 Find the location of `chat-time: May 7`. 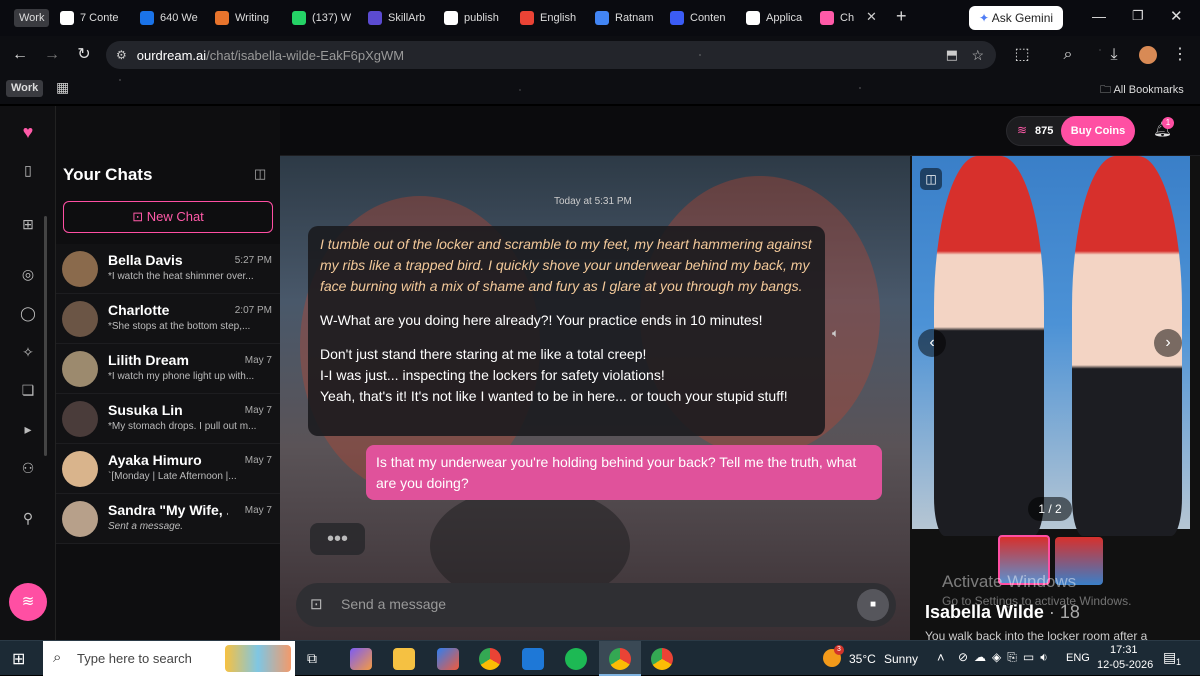

chat-time: May 7 is located at coordinates (258, 510).